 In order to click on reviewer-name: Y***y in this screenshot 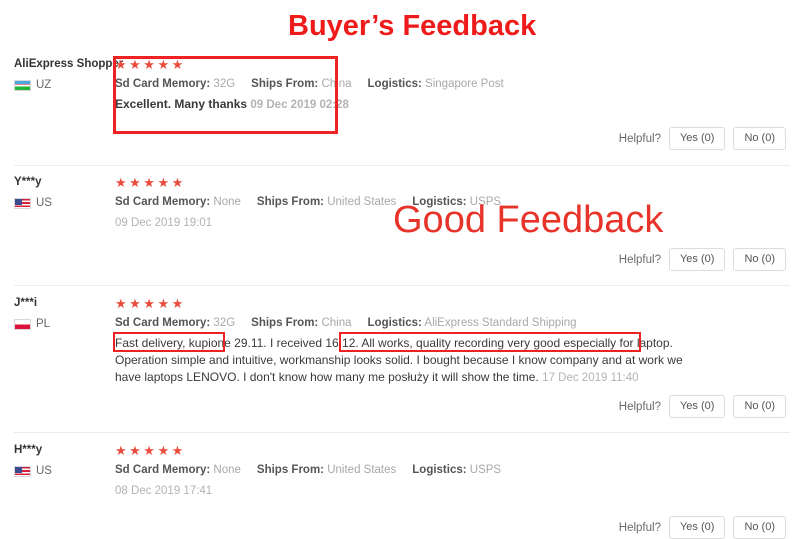, I will do `click(28, 182)`.